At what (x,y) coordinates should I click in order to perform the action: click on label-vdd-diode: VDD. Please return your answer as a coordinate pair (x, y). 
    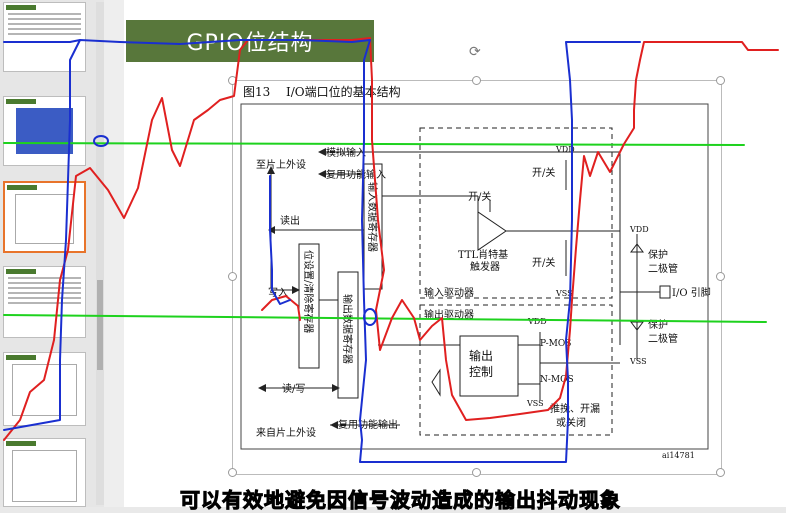
    Looking at the image, I should click on (639, 229).